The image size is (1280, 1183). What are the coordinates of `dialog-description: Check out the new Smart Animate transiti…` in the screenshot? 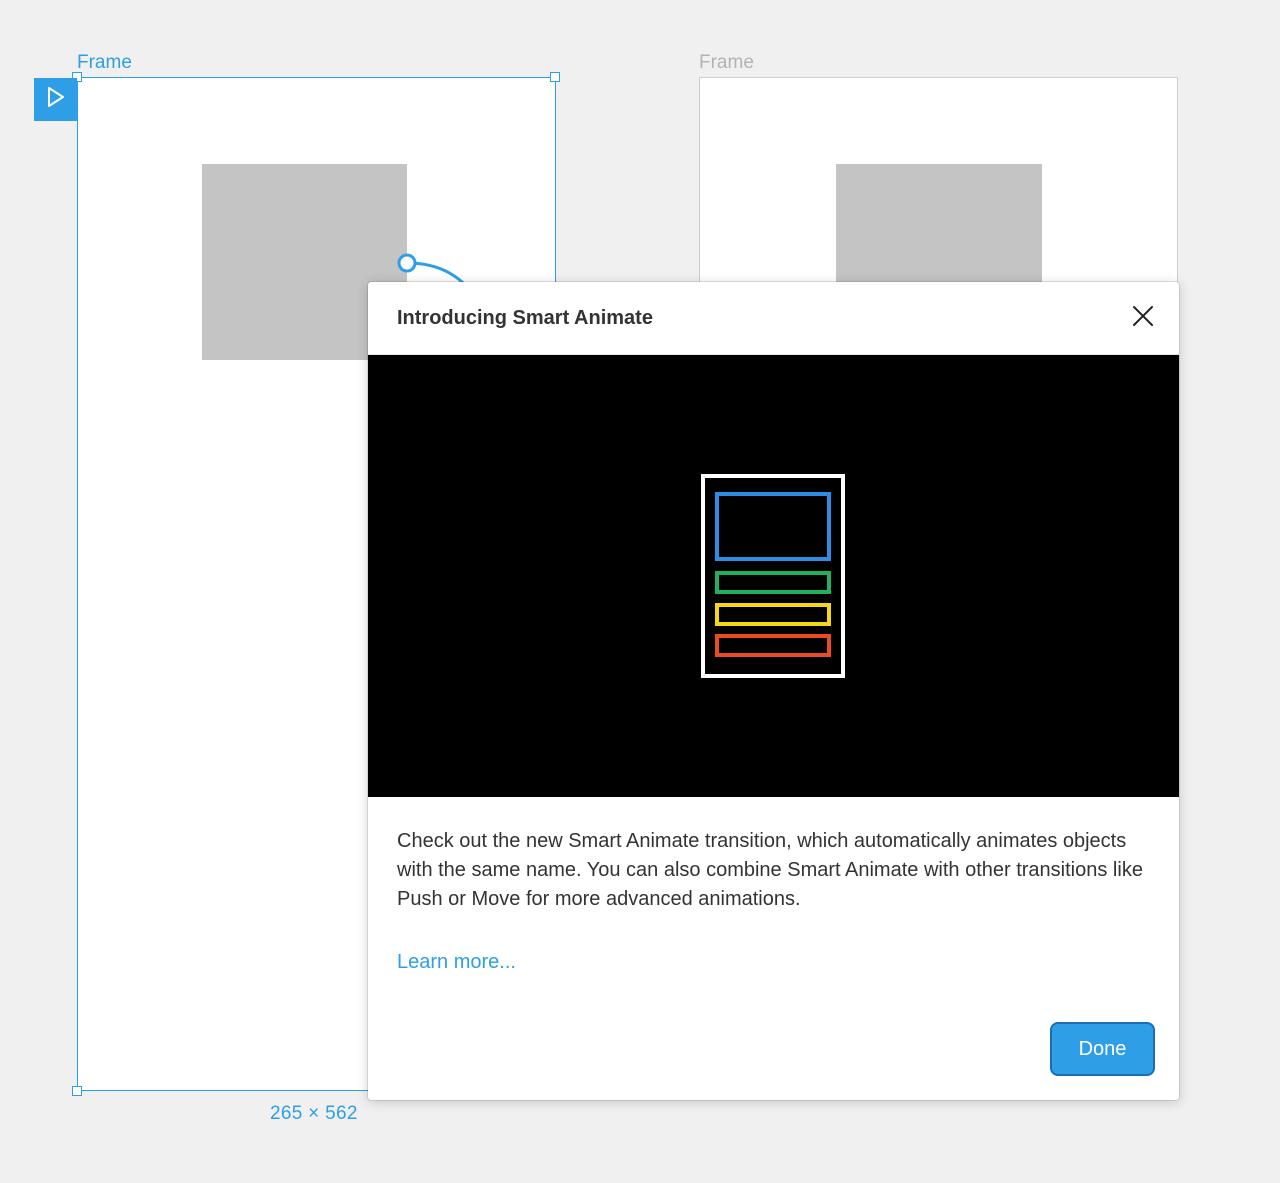 It's located at (770, 870).